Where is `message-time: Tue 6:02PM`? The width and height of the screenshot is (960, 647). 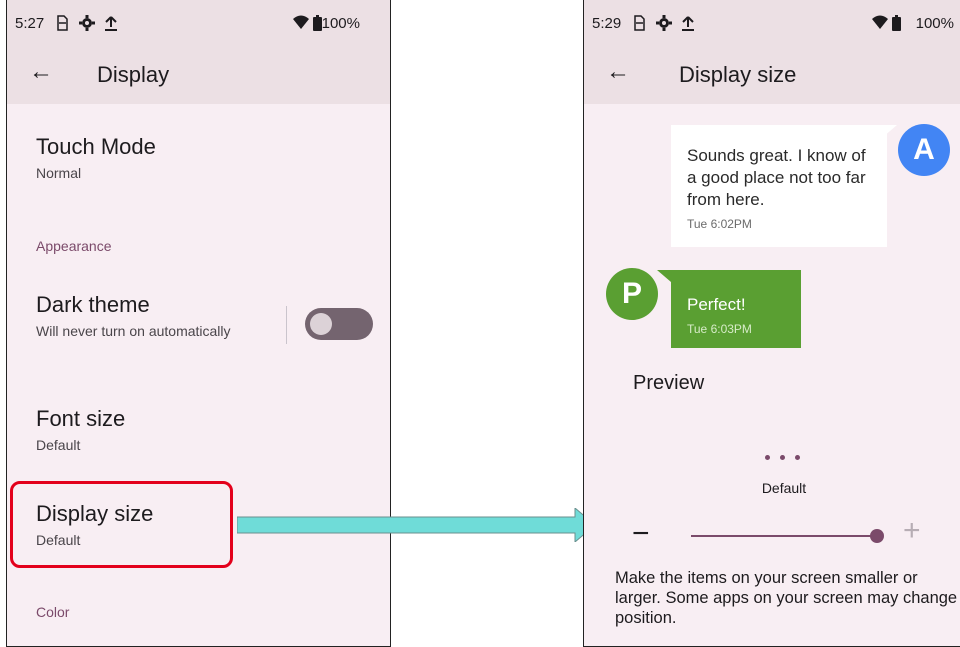
message-time: Tue 6:02PM is located at coordinates (719, 224).